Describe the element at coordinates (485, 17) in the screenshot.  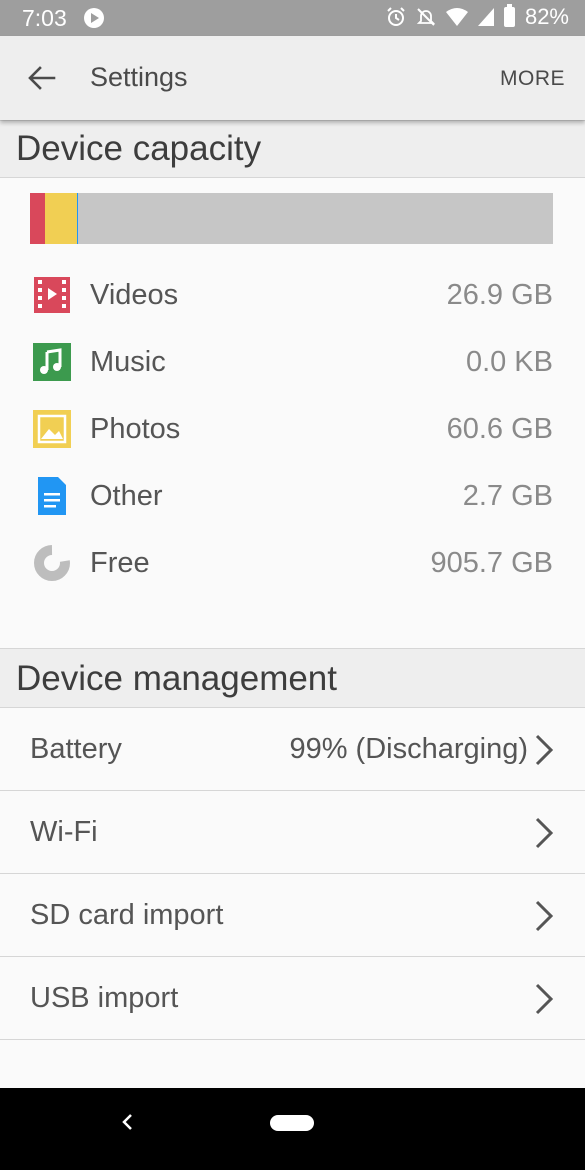
I see `signal-icon` at that location.